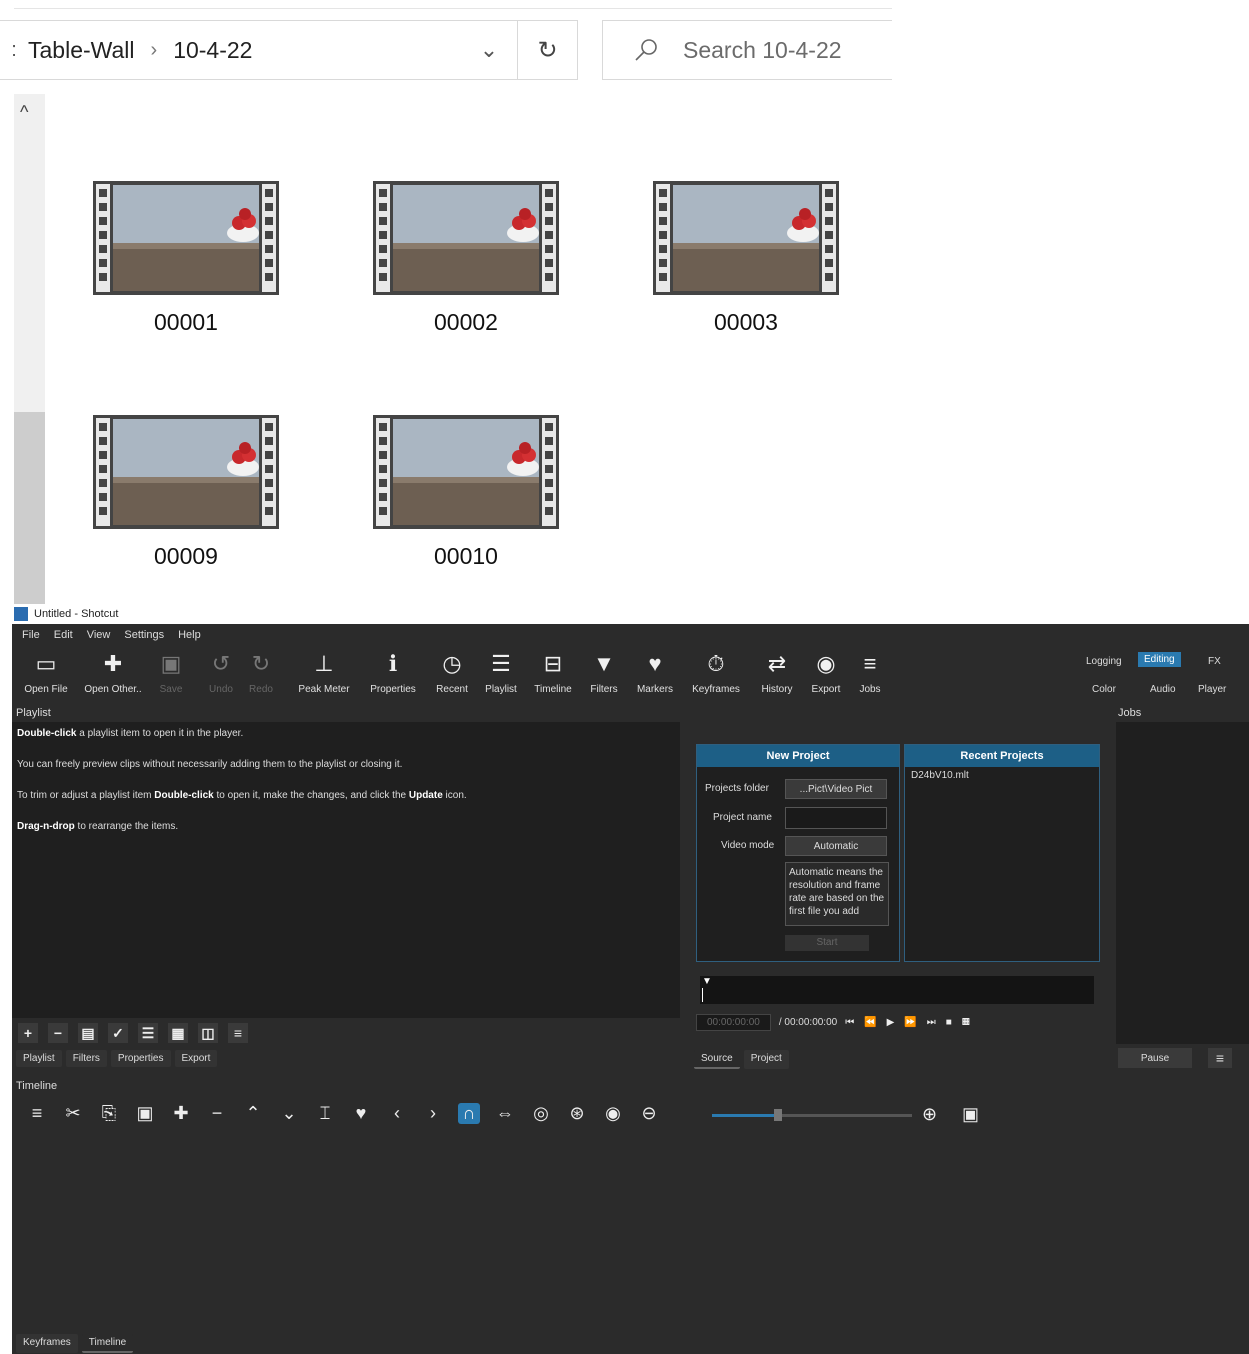 The width and height of the screenshot is (1249, 1354). What do you see at coordinates (717, 1059) in the screenshot?
I see `tab-source: Source` at bounding box center [717, 1059].